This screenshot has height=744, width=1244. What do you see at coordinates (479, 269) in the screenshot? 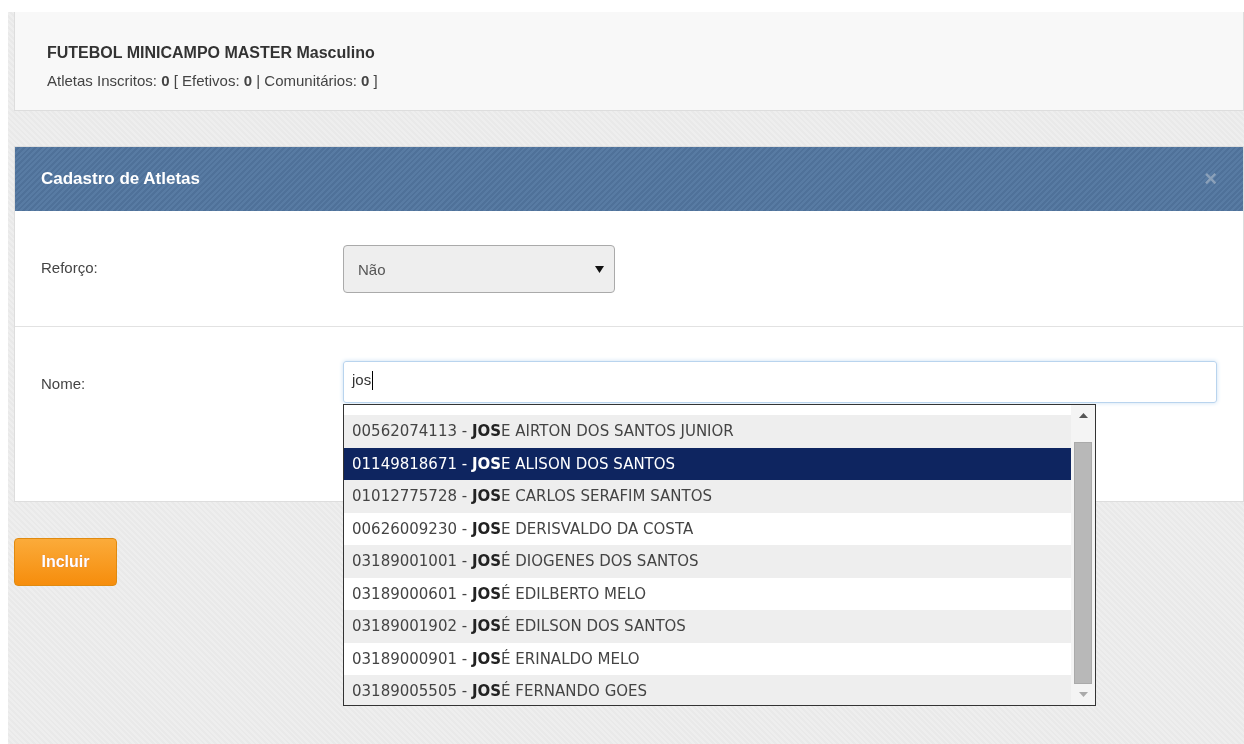
I see `select-field: Não` at bounding box center [479, 269].